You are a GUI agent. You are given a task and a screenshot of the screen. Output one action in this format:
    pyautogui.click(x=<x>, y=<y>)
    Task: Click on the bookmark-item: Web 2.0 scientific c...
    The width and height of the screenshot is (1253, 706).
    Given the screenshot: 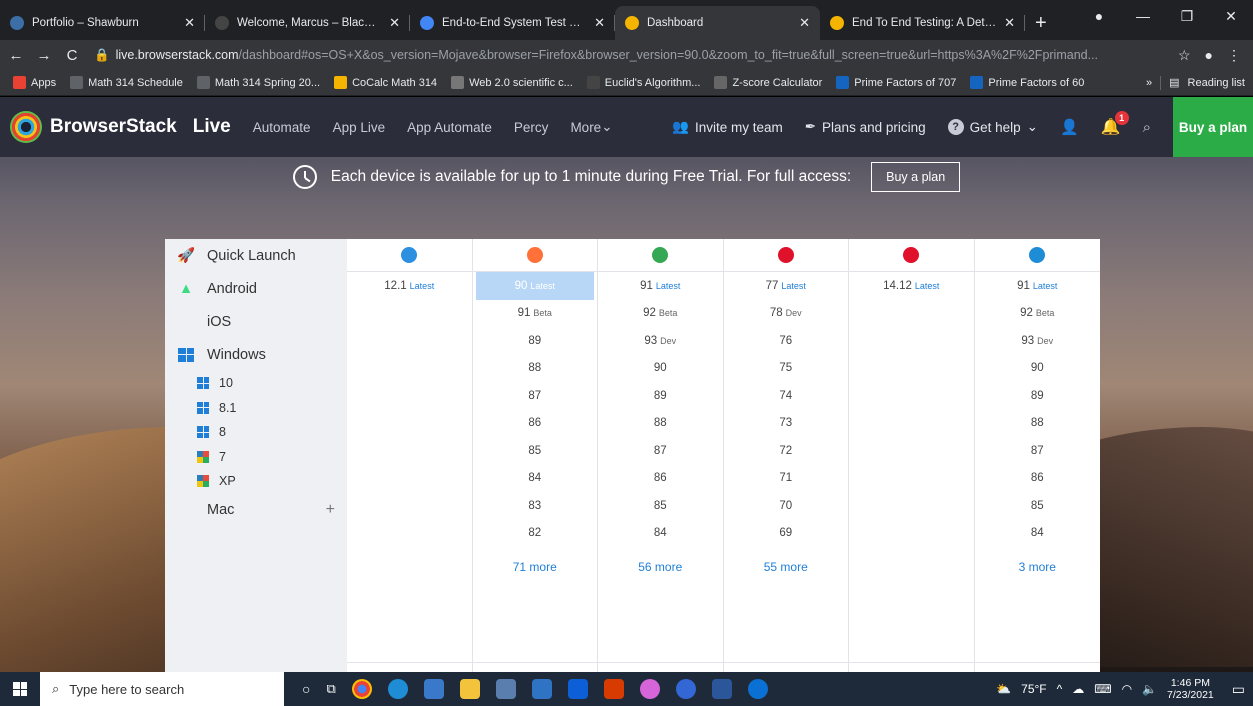 What is the action you would take?
    pyautogui.click(x=512, y=82)
    